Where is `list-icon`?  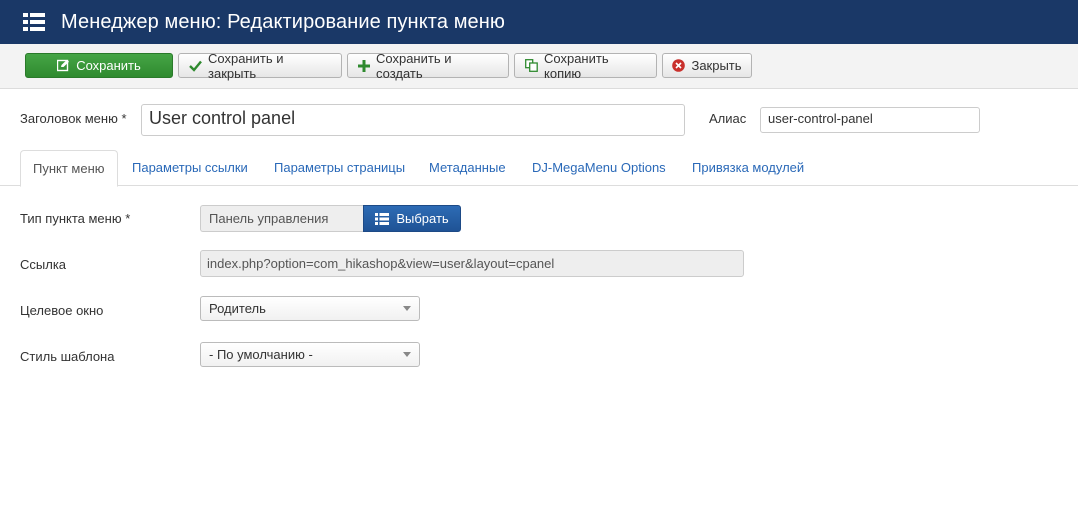 list-icon is located at coordinates (382, 218).